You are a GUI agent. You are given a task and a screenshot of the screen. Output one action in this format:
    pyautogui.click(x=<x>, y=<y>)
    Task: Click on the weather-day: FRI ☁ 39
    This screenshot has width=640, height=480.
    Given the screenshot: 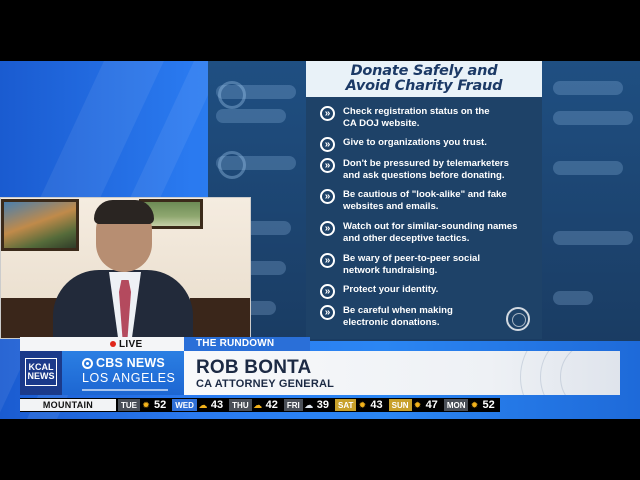 What is the action you would take?
    pyautogui.click(x=308, y=405)
    